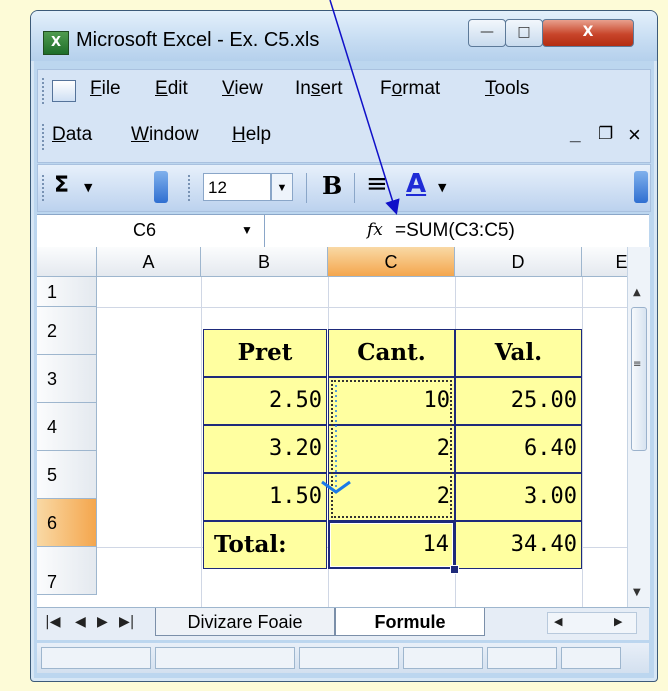  I want to click on cell-d6: 34.40, so click(518, 545).